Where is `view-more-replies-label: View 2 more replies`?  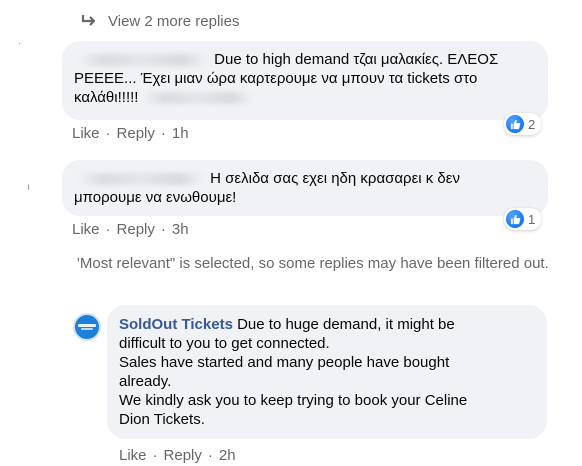
view-more-replies-label: View 2 more replies is located at coordinates (174, 21).